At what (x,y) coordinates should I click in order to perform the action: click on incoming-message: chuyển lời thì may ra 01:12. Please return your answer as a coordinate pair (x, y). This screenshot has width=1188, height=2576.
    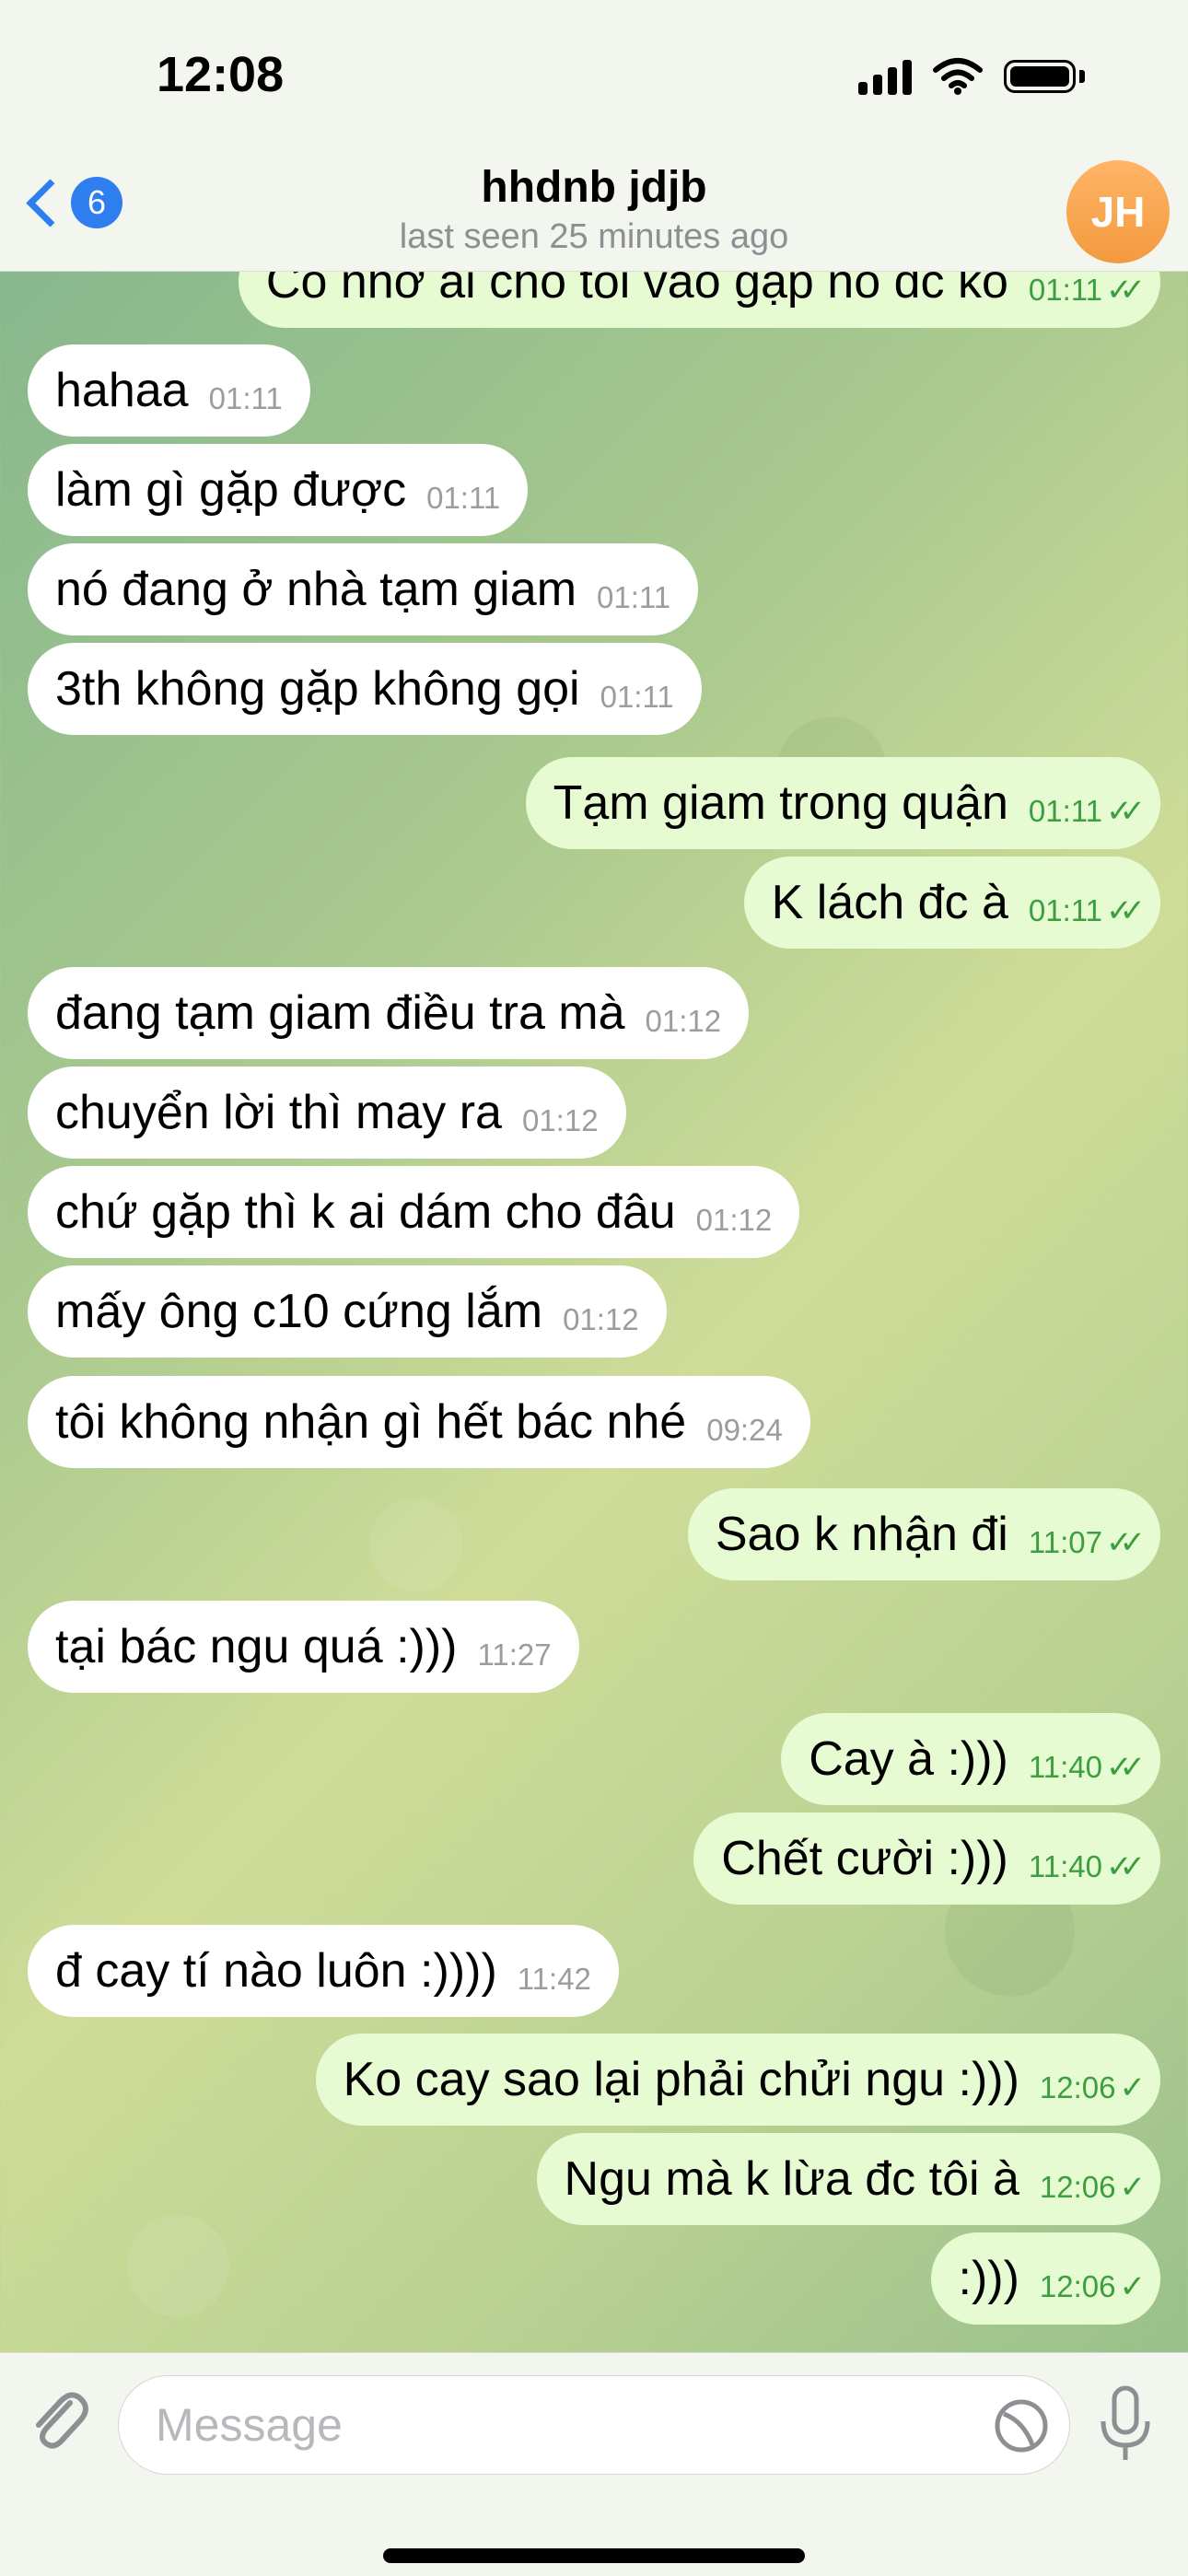
    Looking at the image, I should click on (327, 1113).